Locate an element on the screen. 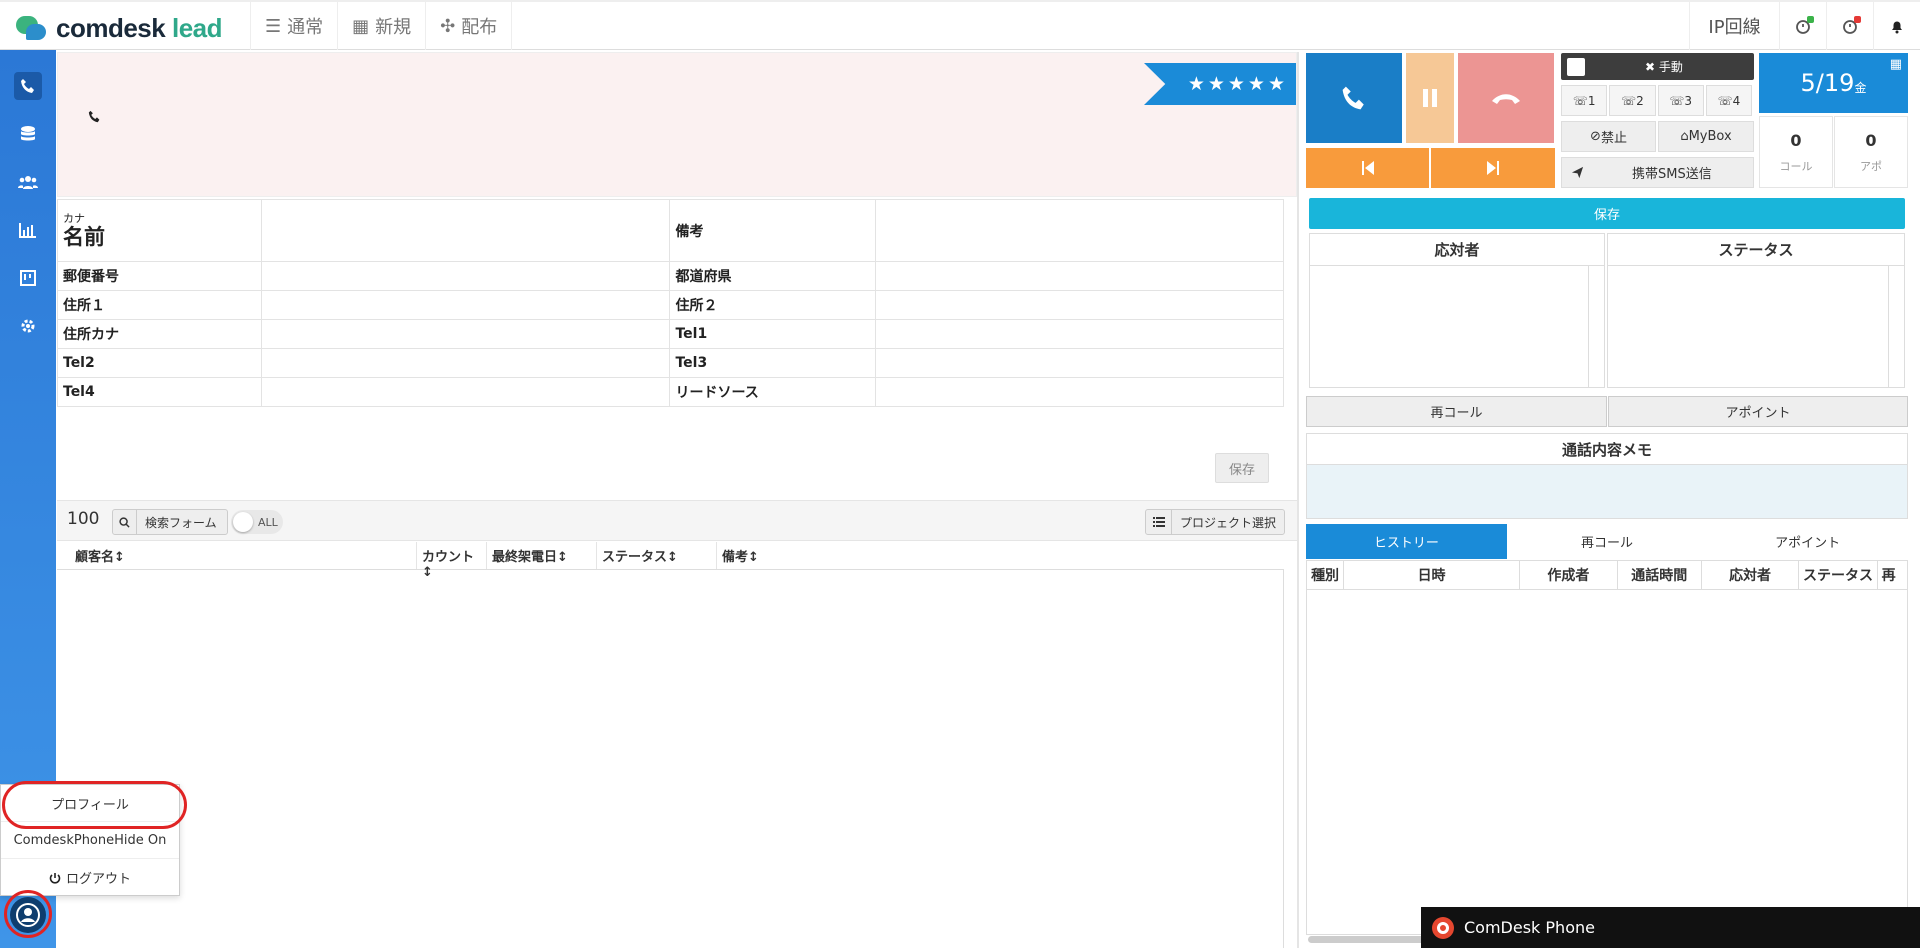  project-select-button: プロジェクト選択 is located at coordinates (1215, 522).